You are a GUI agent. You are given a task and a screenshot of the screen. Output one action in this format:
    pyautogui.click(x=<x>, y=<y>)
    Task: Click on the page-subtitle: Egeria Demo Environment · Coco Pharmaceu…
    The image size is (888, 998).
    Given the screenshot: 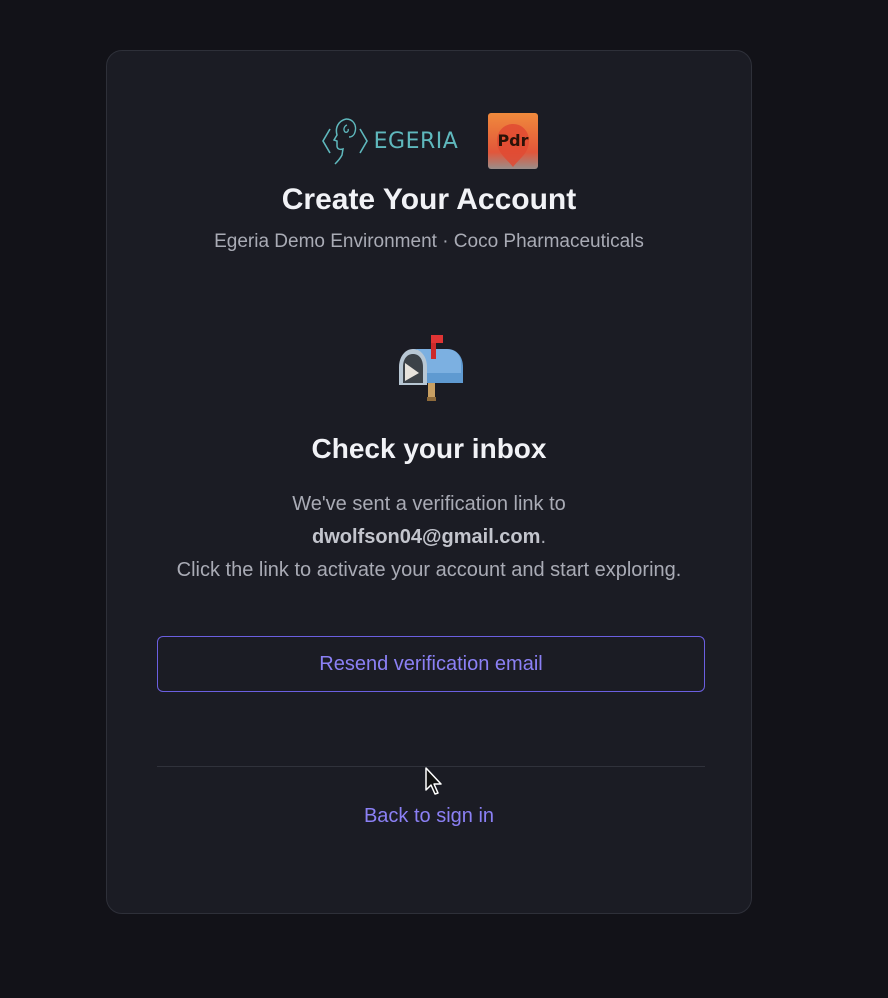 What is the action you would take?
    pyautogui.click(x=429, y=241)
    